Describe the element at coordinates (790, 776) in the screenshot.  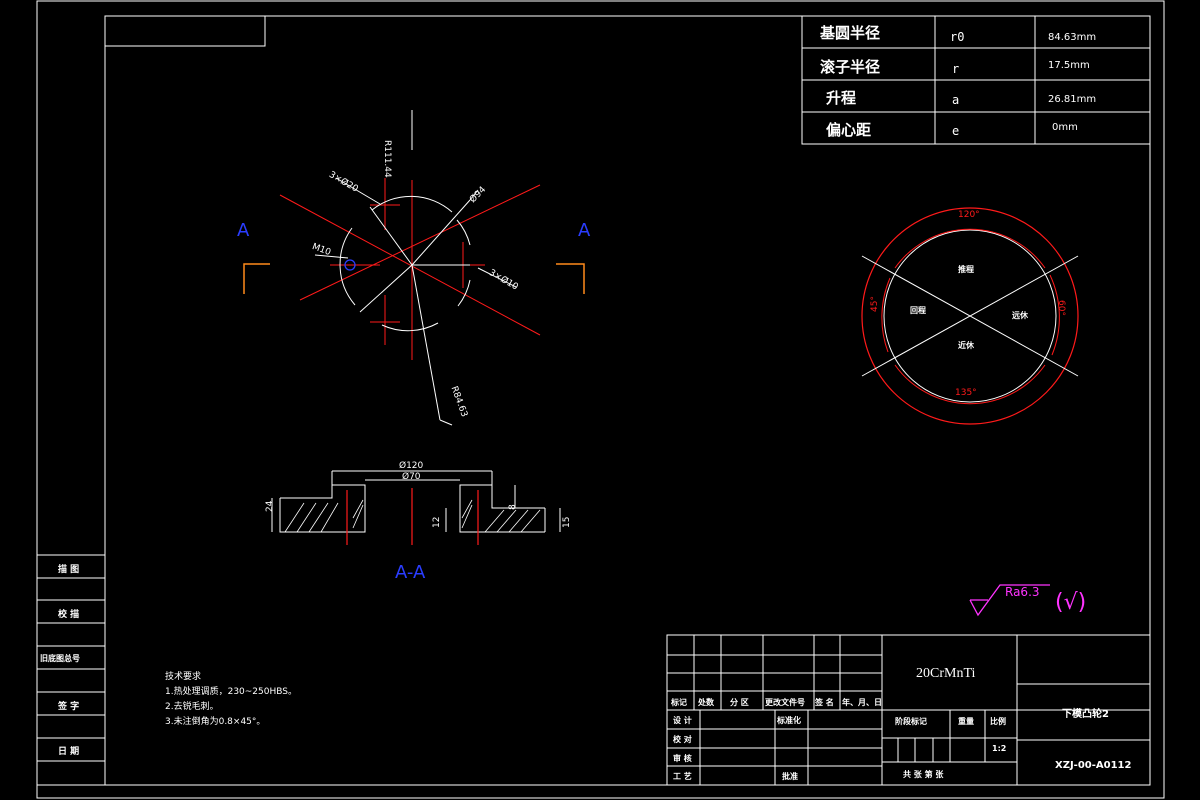
I see `approval-label: 批准` at that location.